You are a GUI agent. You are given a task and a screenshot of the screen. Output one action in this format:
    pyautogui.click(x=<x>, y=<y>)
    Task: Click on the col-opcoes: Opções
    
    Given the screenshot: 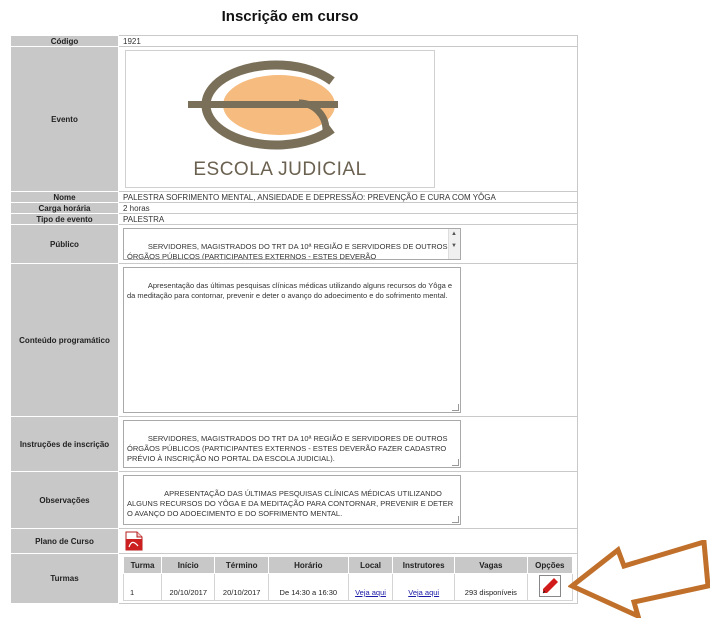 What is the action you would take?
    pyautogui.click(x=550, y=565)
    